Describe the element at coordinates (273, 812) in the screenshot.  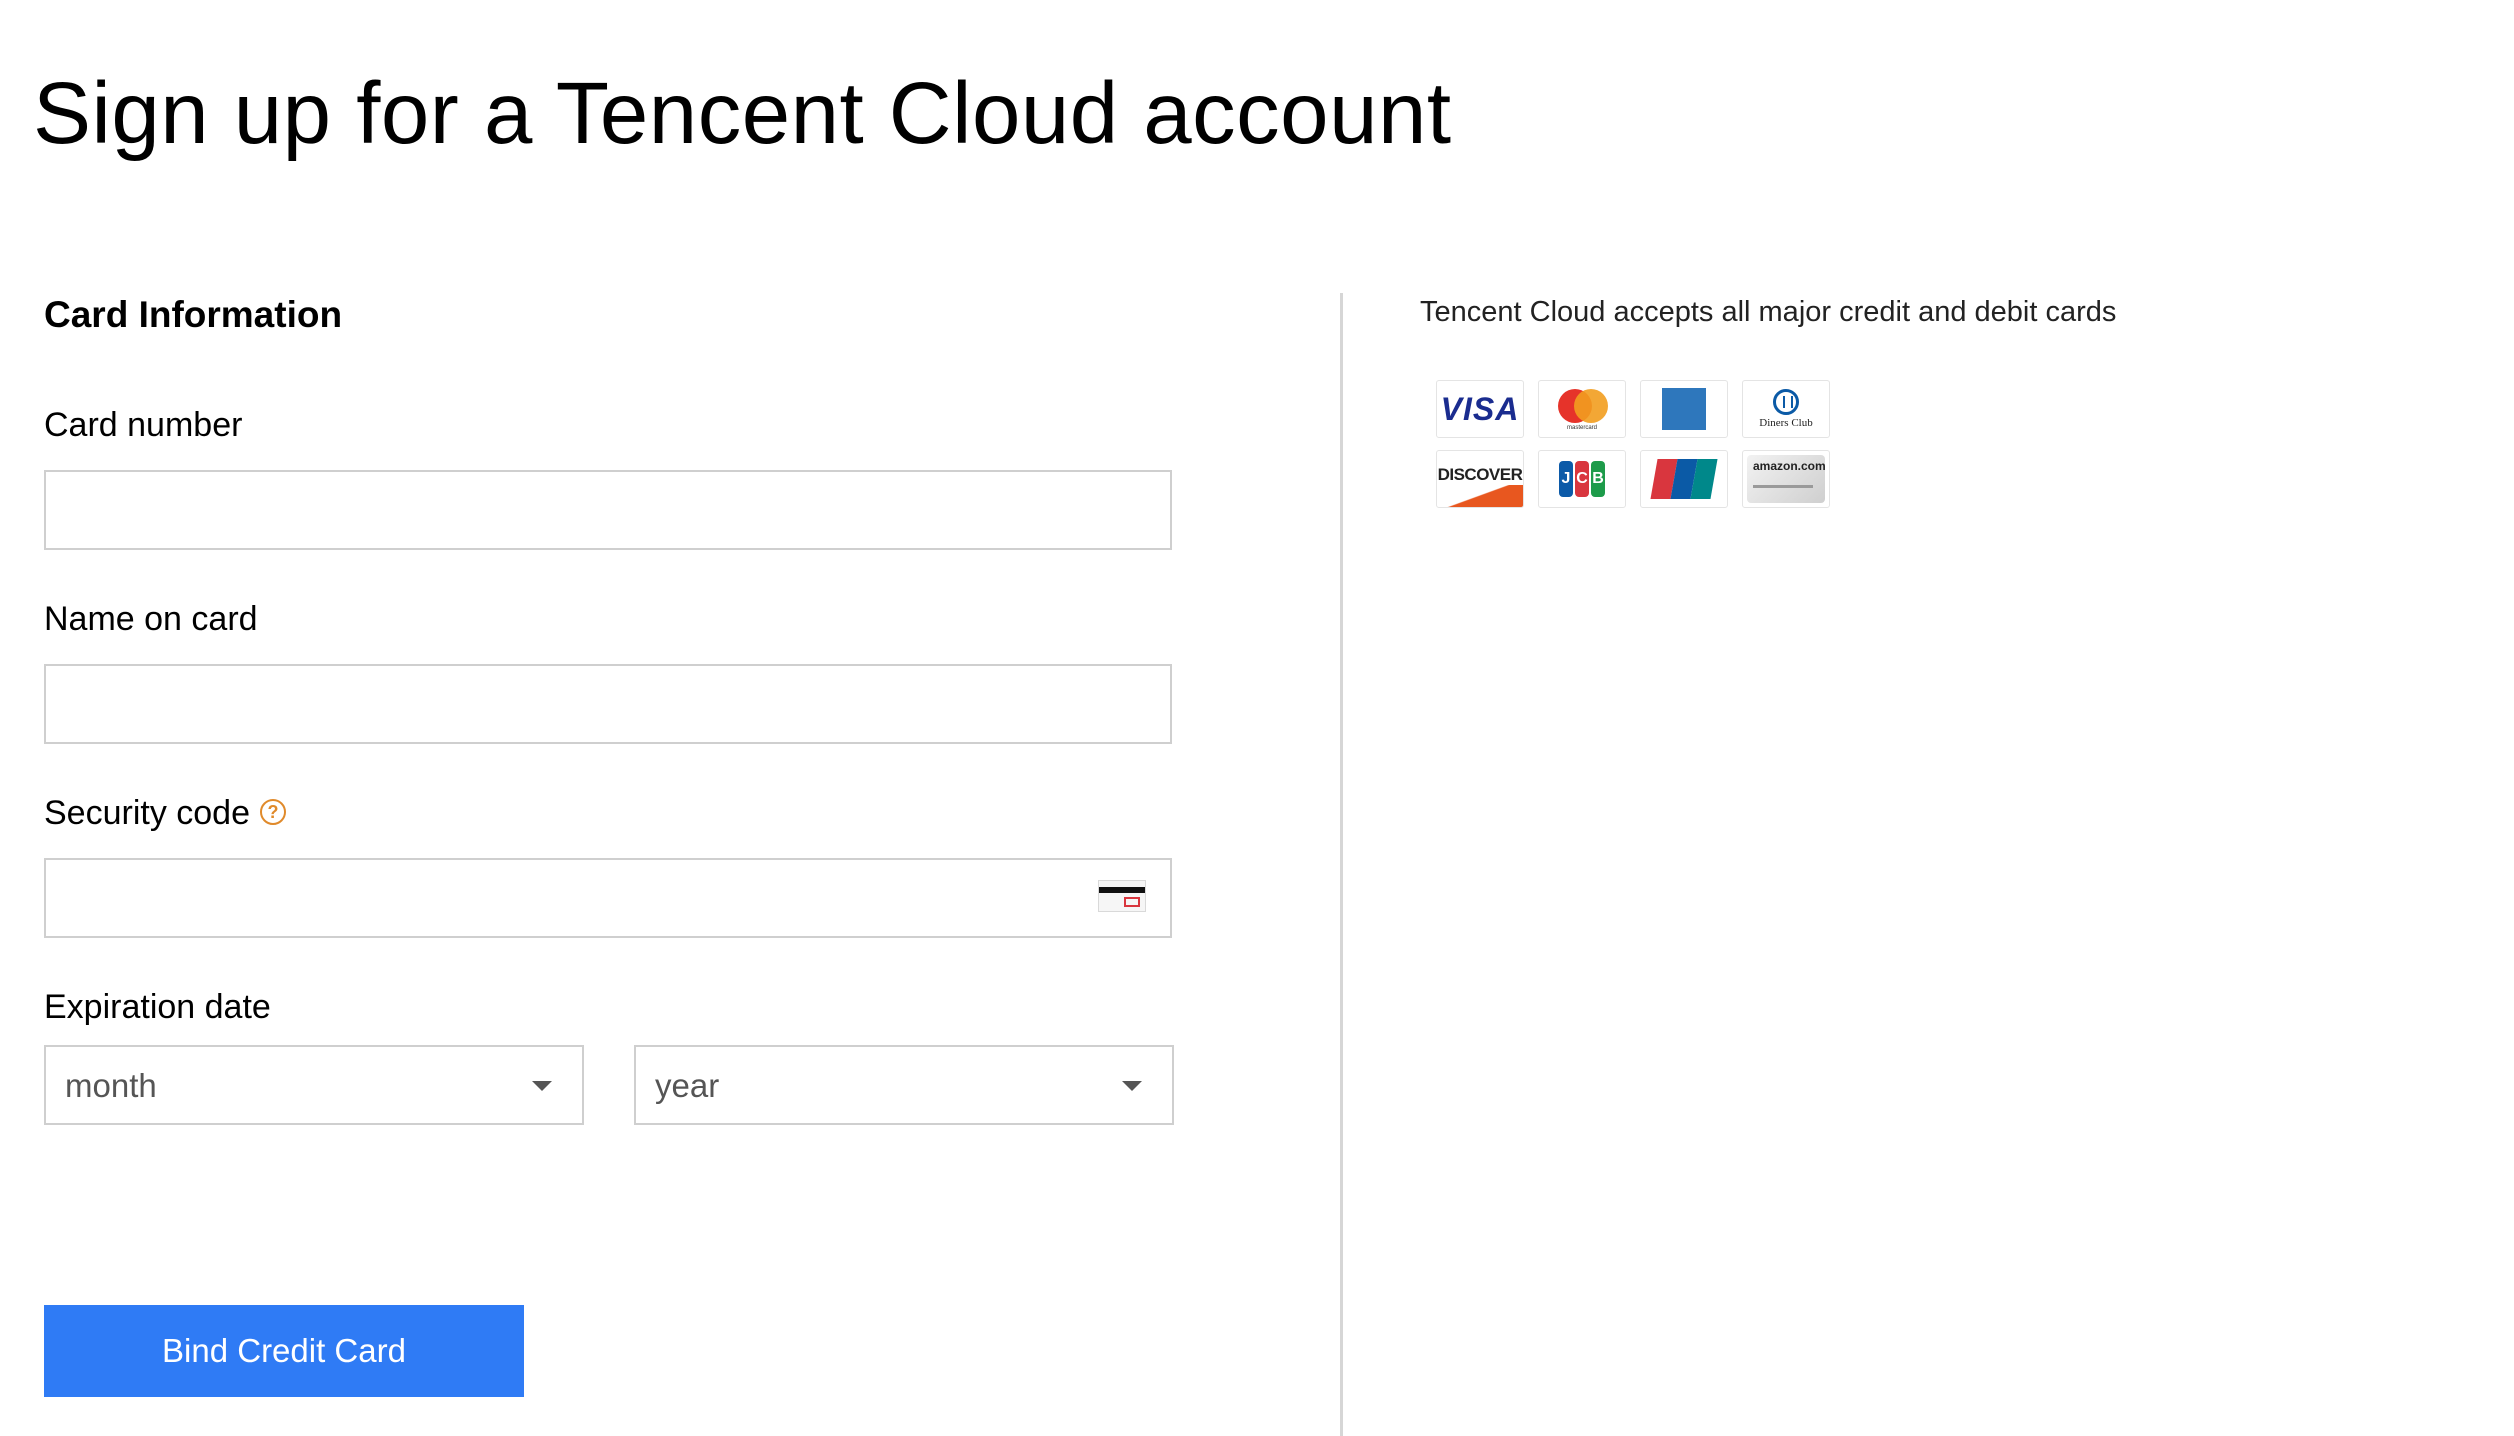
I see `question-circle-icon: ?` at that location.